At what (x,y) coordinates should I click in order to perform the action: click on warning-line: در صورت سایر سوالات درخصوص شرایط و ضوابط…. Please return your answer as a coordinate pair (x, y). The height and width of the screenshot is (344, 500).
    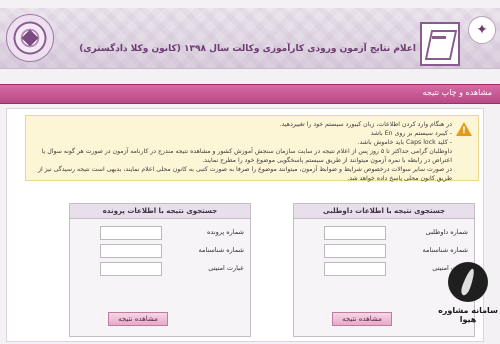
    Looking at the image, I should click on (244, 169).